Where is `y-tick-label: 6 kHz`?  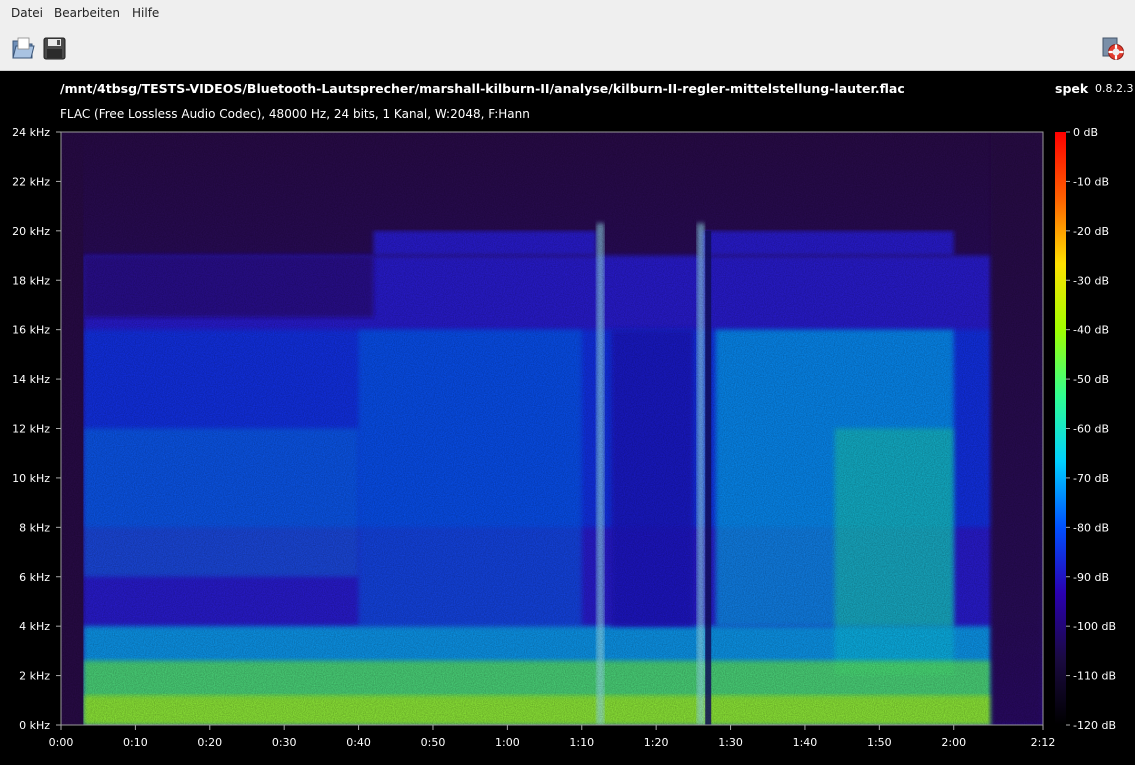
y-tick-label: 6 kHz is located at coordinates (34, 577).